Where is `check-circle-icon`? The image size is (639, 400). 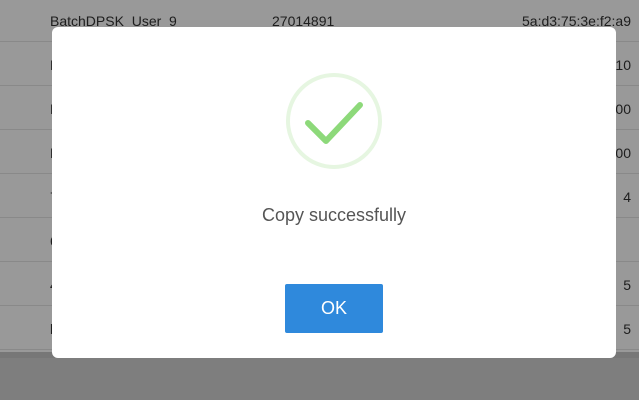
check-circle-icon is located at coordinates (334, 121).